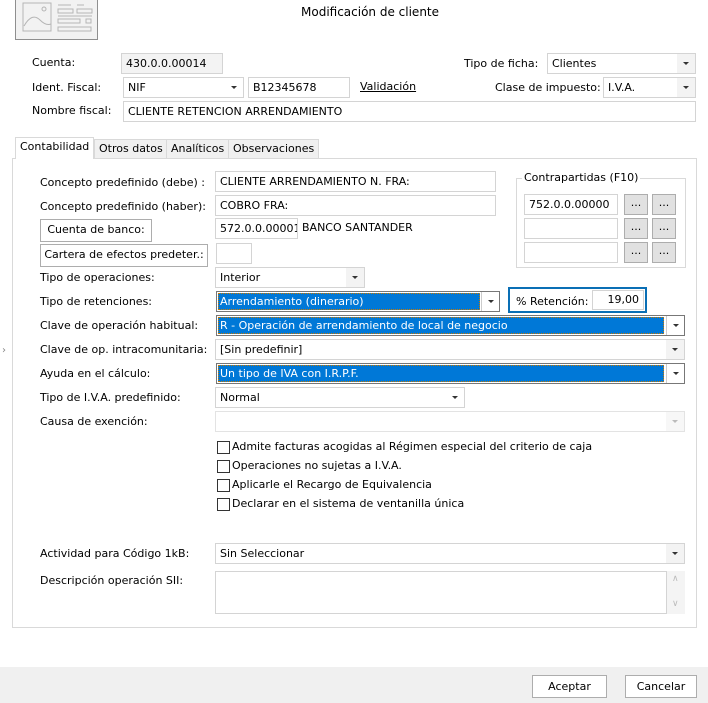 The width and height of the screenshot is (708, 703). I want to click on actividad-label: Actividad para Código 1kB:, so click(115, 553).